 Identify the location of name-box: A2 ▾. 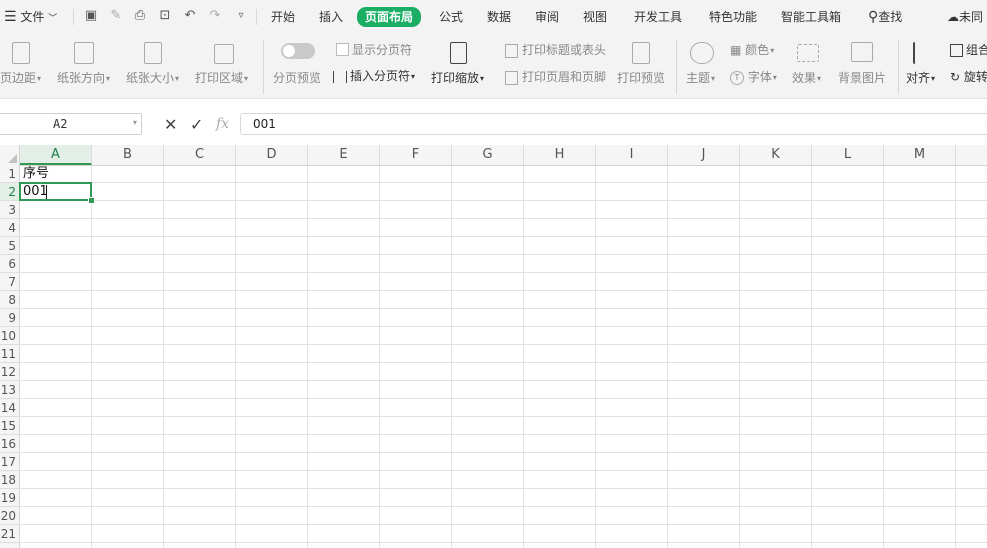
(71, 124).